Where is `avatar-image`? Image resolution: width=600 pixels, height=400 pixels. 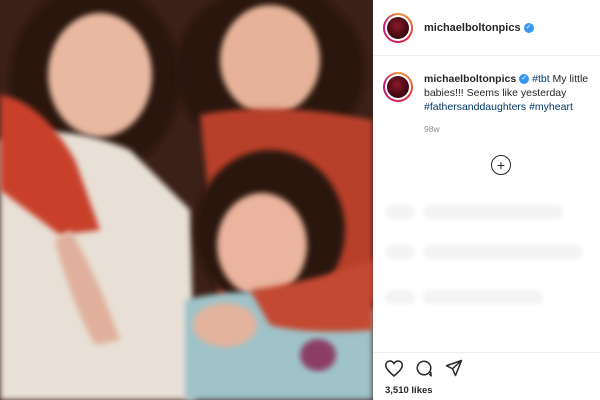
avatar-image is located at coordinates (398, 27).